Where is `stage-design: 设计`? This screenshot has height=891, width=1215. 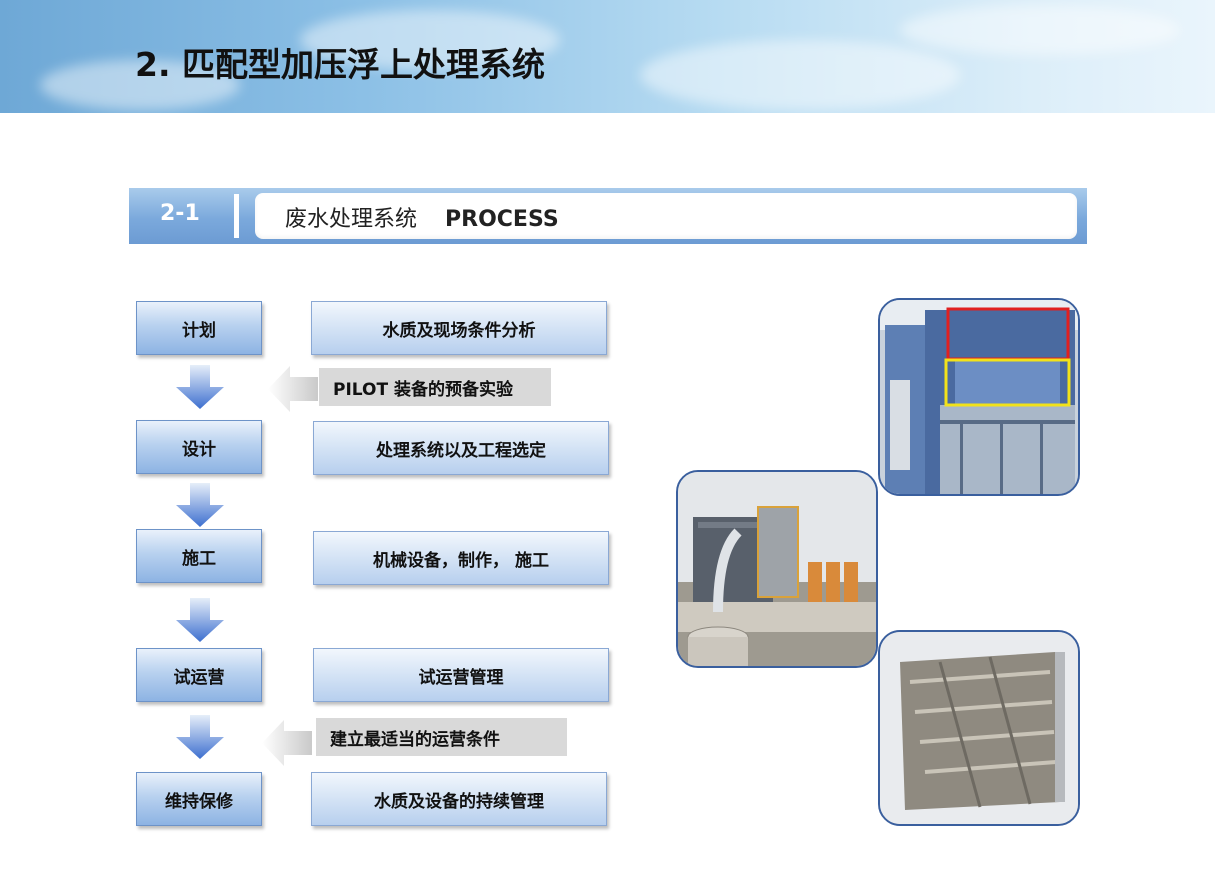 stage-design: 设计 is located at coordinates (199, 447).